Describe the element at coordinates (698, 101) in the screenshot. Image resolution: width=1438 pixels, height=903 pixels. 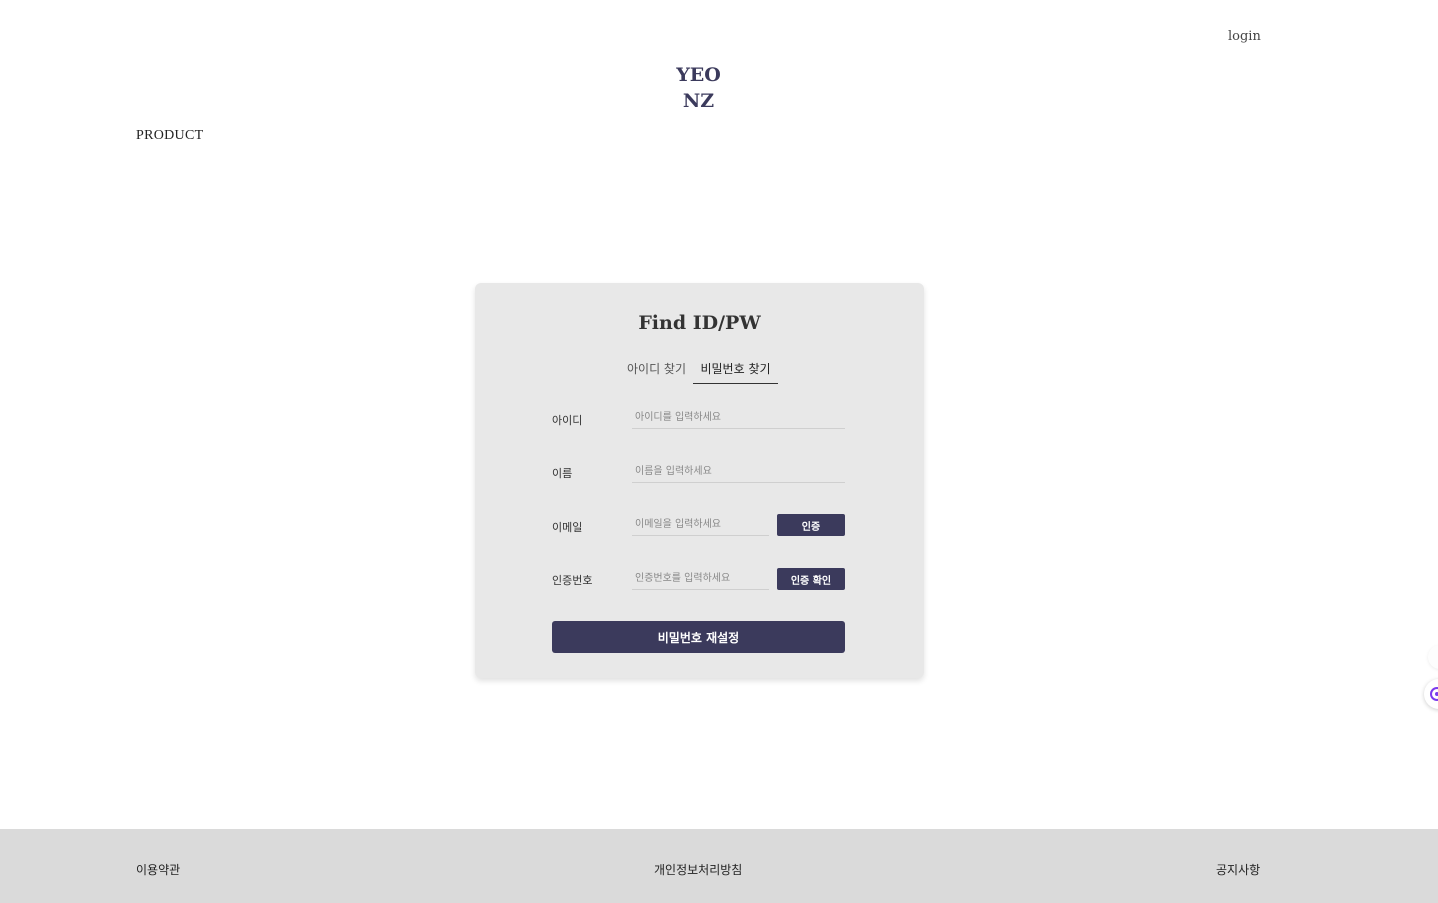
I see `logo-line-2: NZ` at that location.